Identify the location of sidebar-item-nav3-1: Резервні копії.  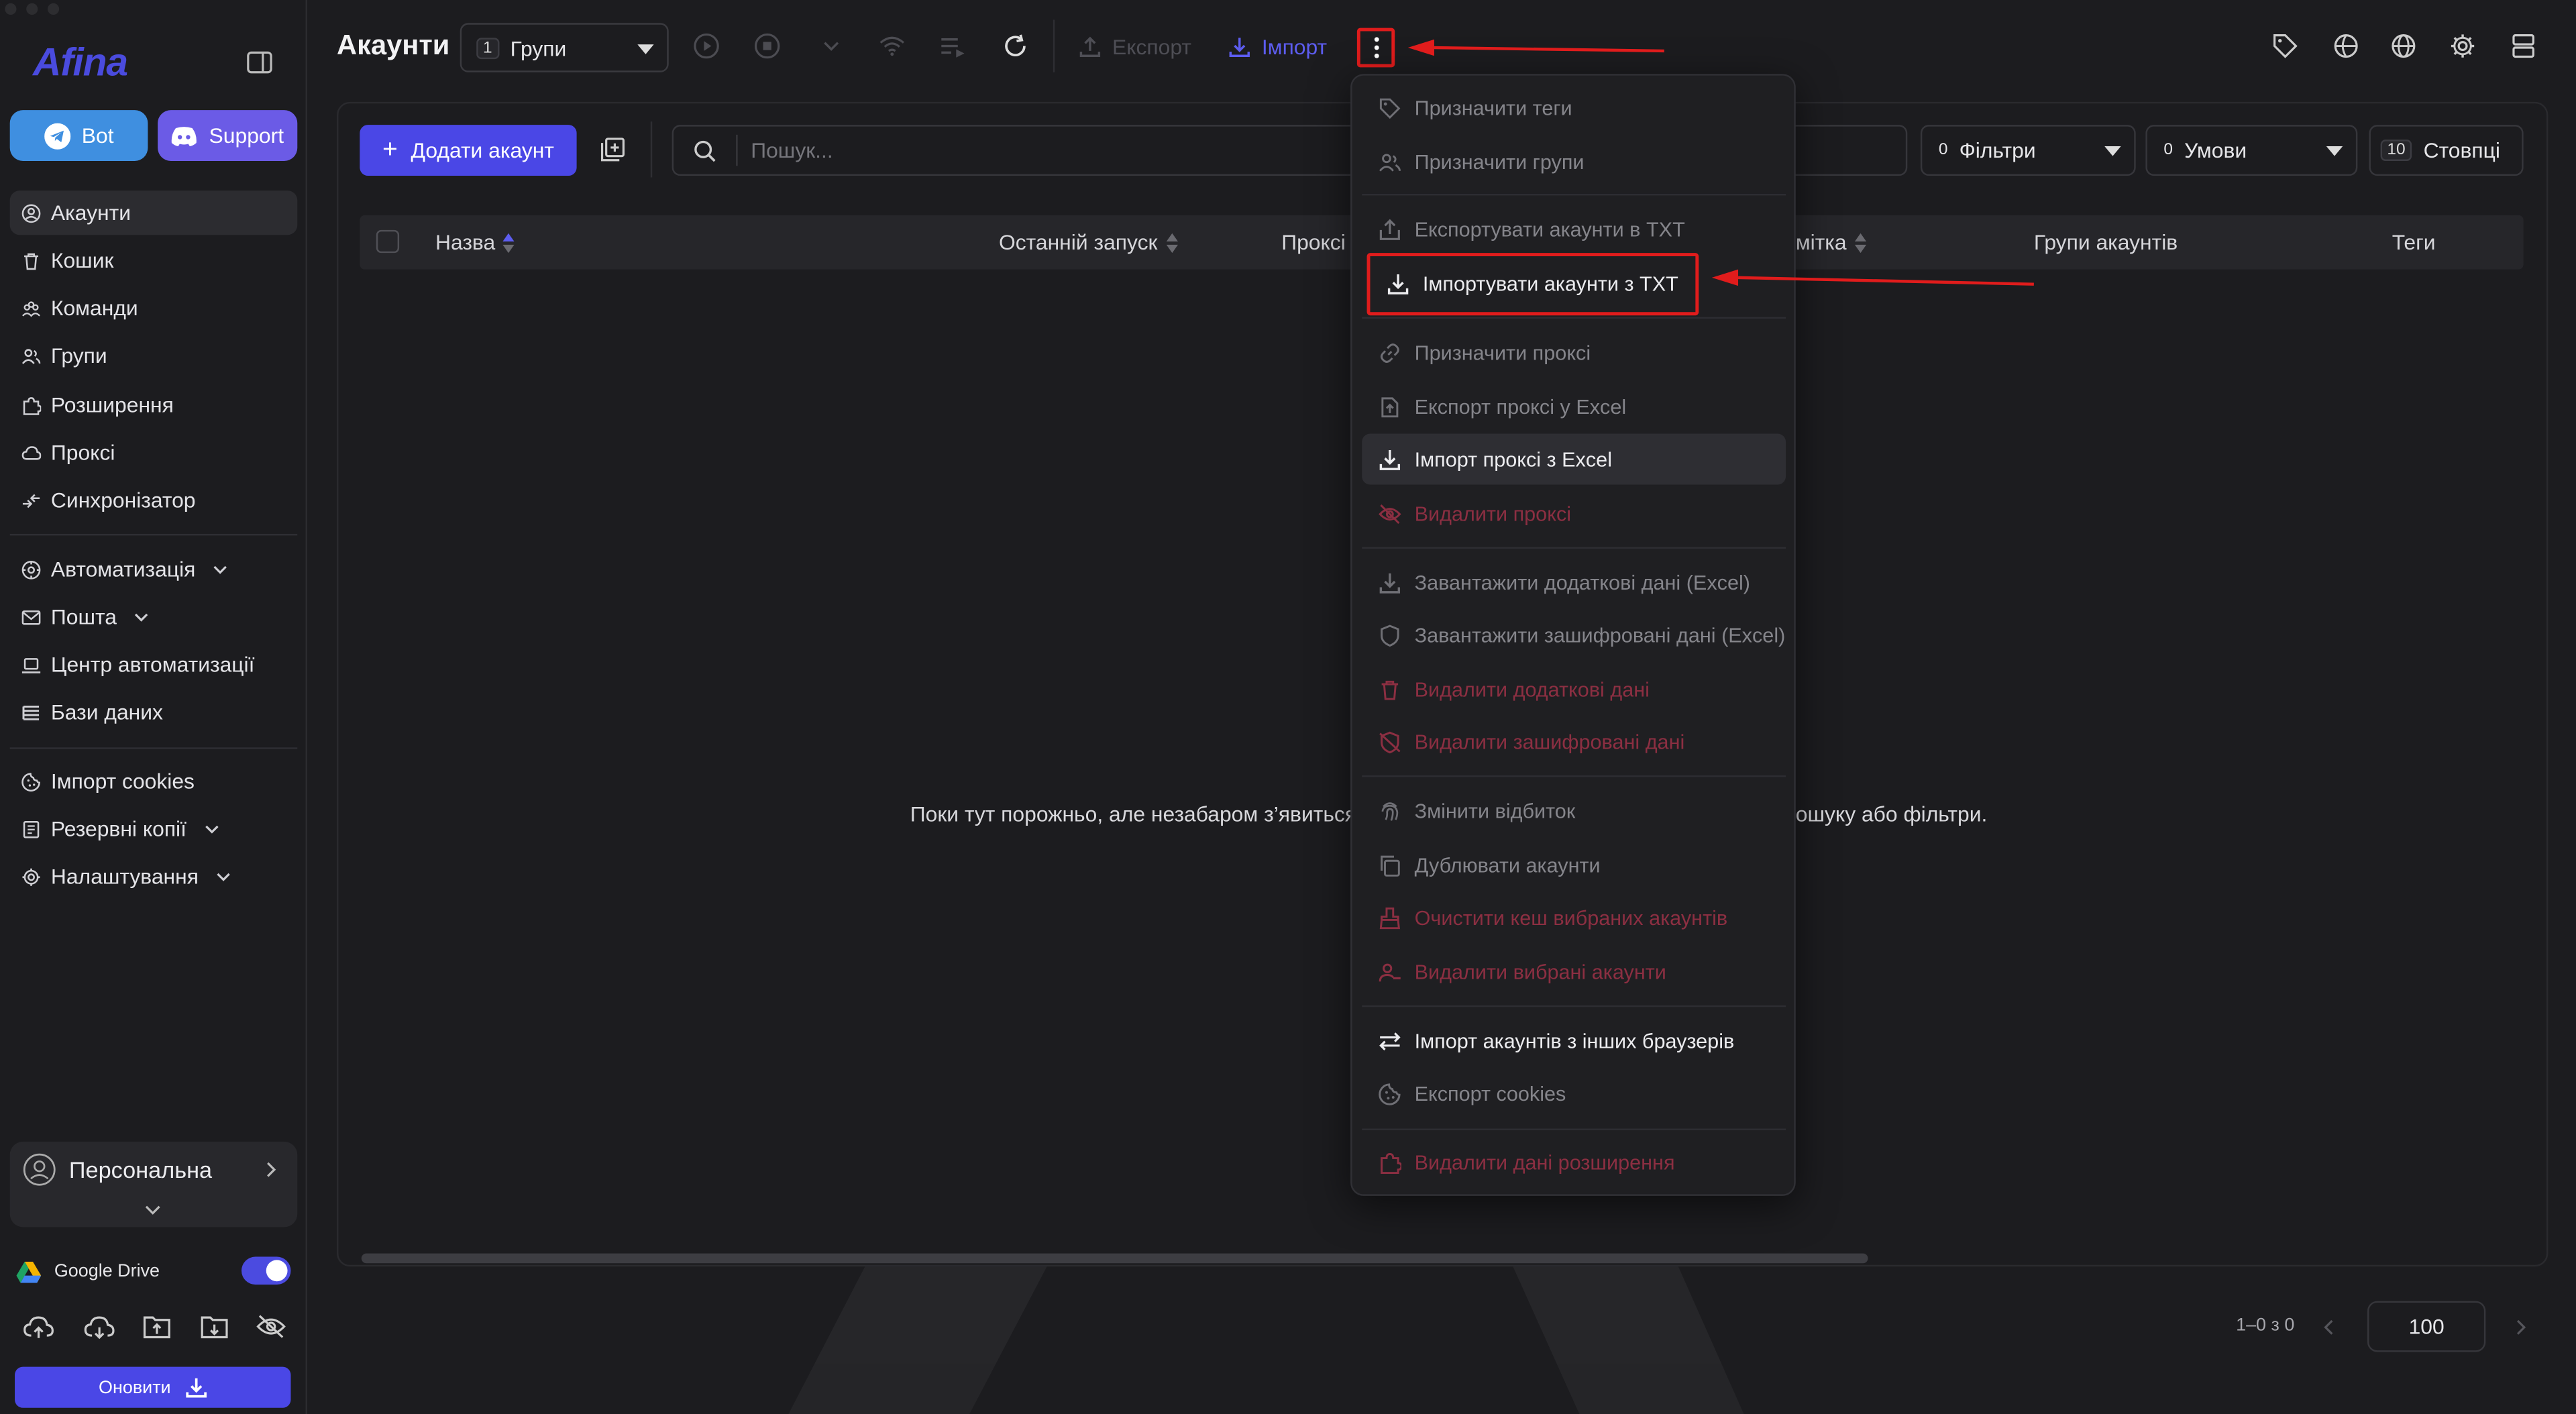
(154, 828).